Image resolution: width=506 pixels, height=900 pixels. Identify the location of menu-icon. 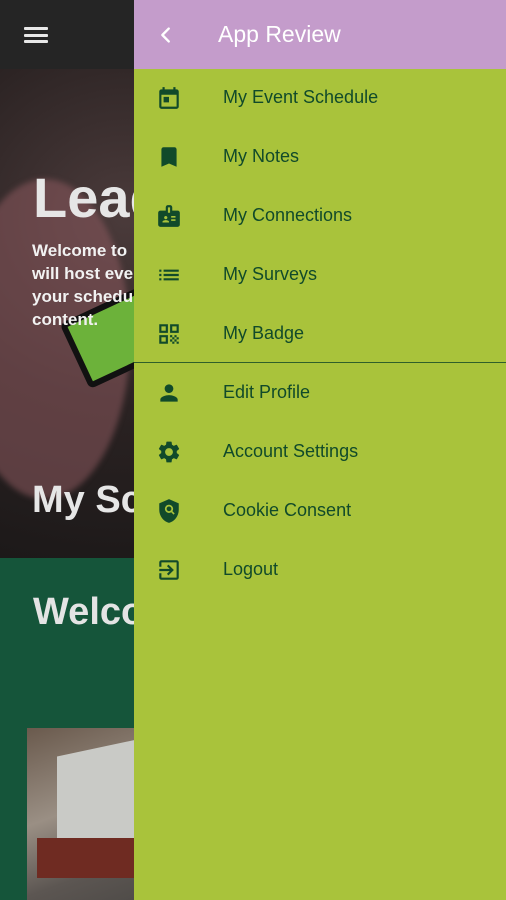
(36, 35).